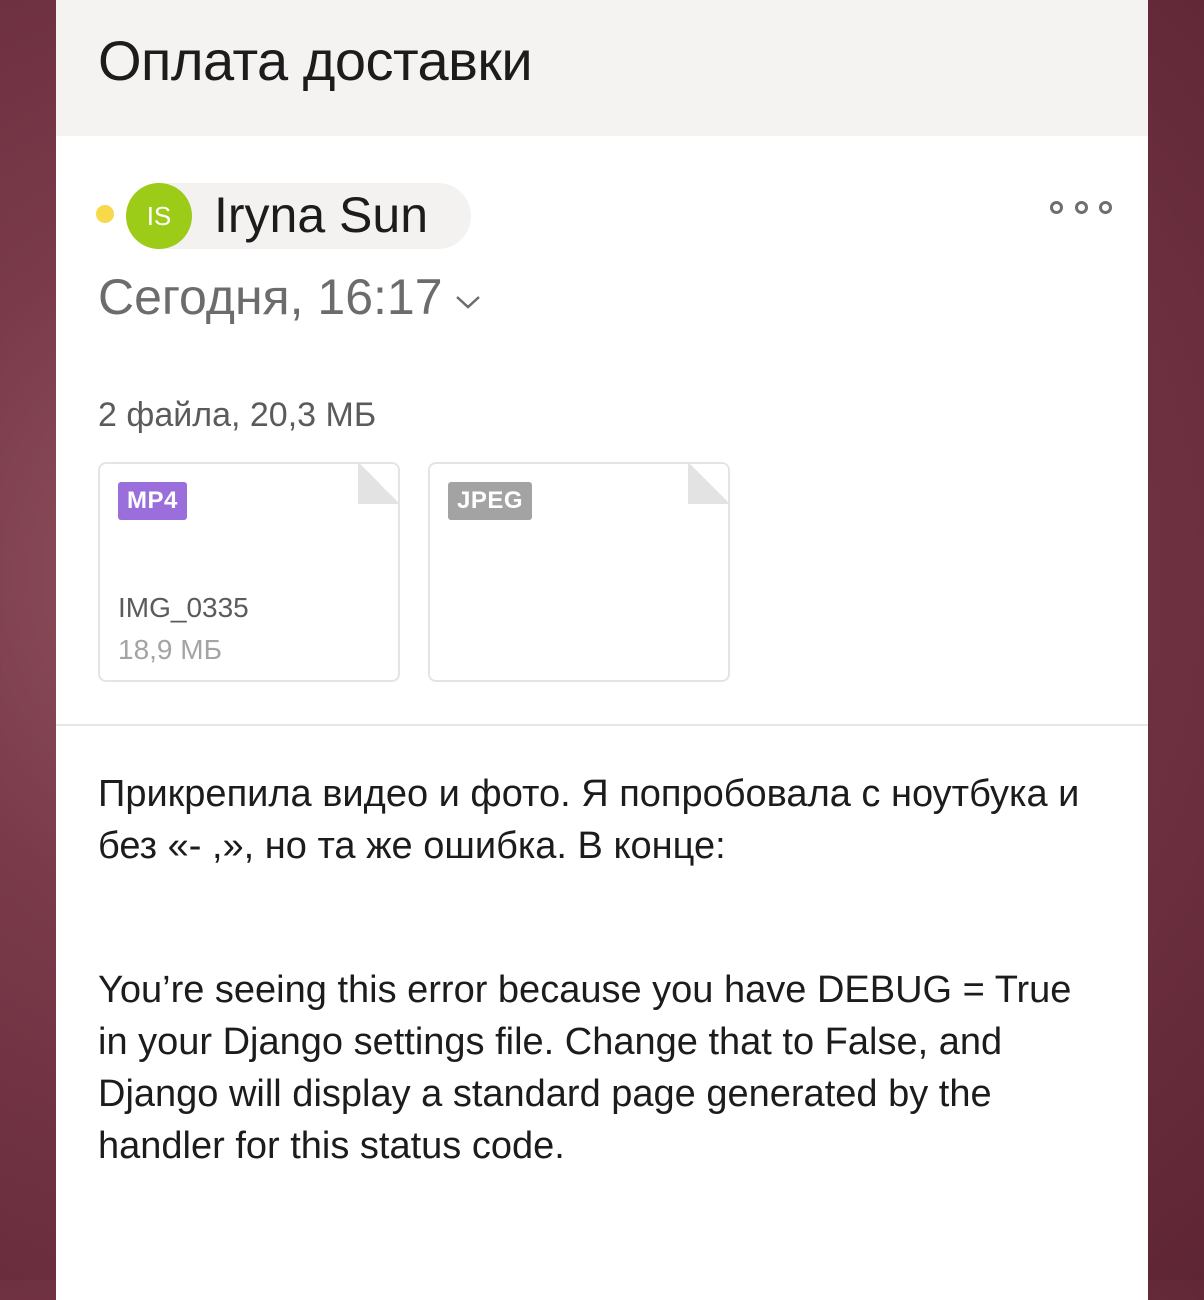 The image size is (1204, 1300). I want to click on chevron-down-icon, so click(467, 302).